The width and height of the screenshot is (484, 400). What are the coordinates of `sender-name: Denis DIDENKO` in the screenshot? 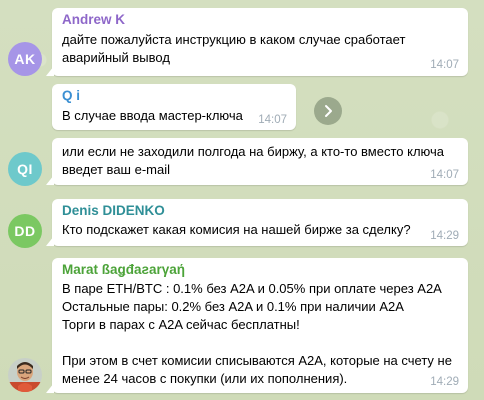 It's located at (113, 210).